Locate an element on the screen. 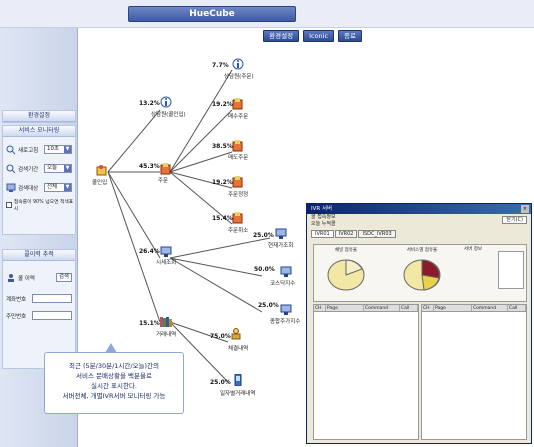 Image resolution: width=534 pixels, height=447 pixels. channel-pie is located at coordinates (346, 275).